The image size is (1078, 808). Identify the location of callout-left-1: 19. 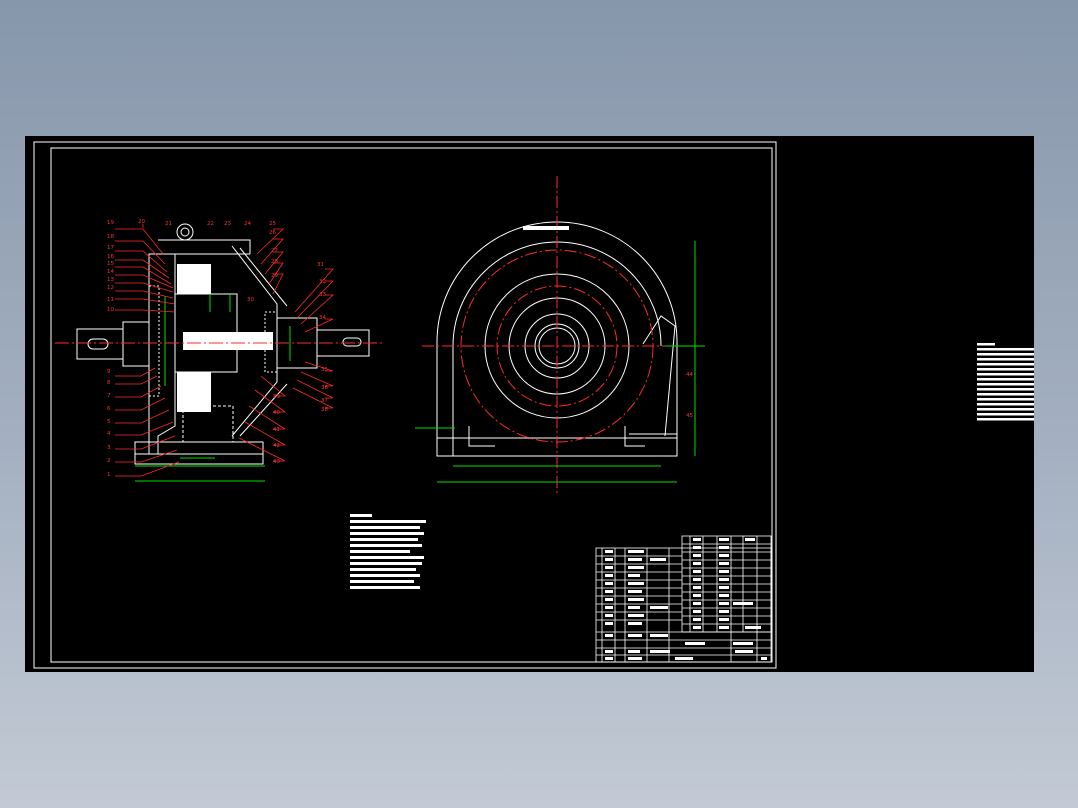
(110, 223).